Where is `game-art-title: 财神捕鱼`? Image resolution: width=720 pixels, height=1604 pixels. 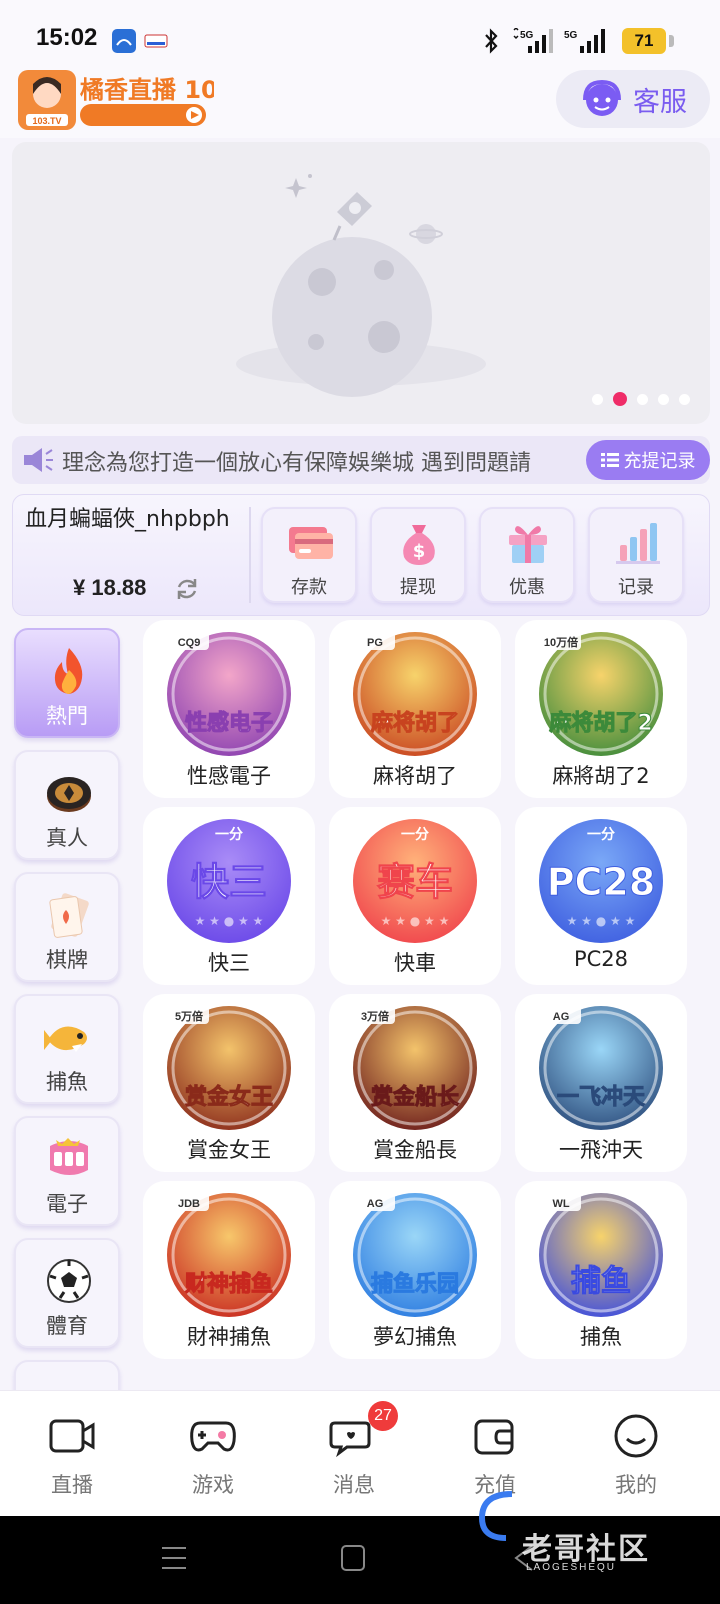
game-art-title: 财神捕鱼 is located at coordinates (229, 1284).